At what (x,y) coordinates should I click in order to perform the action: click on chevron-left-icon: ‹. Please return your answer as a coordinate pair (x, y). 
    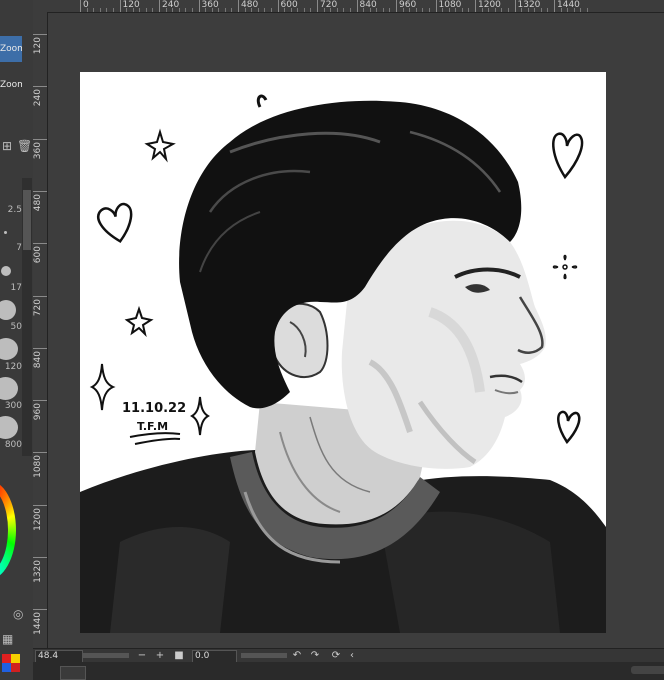
    Looking at the image, I should click on (352, 656).